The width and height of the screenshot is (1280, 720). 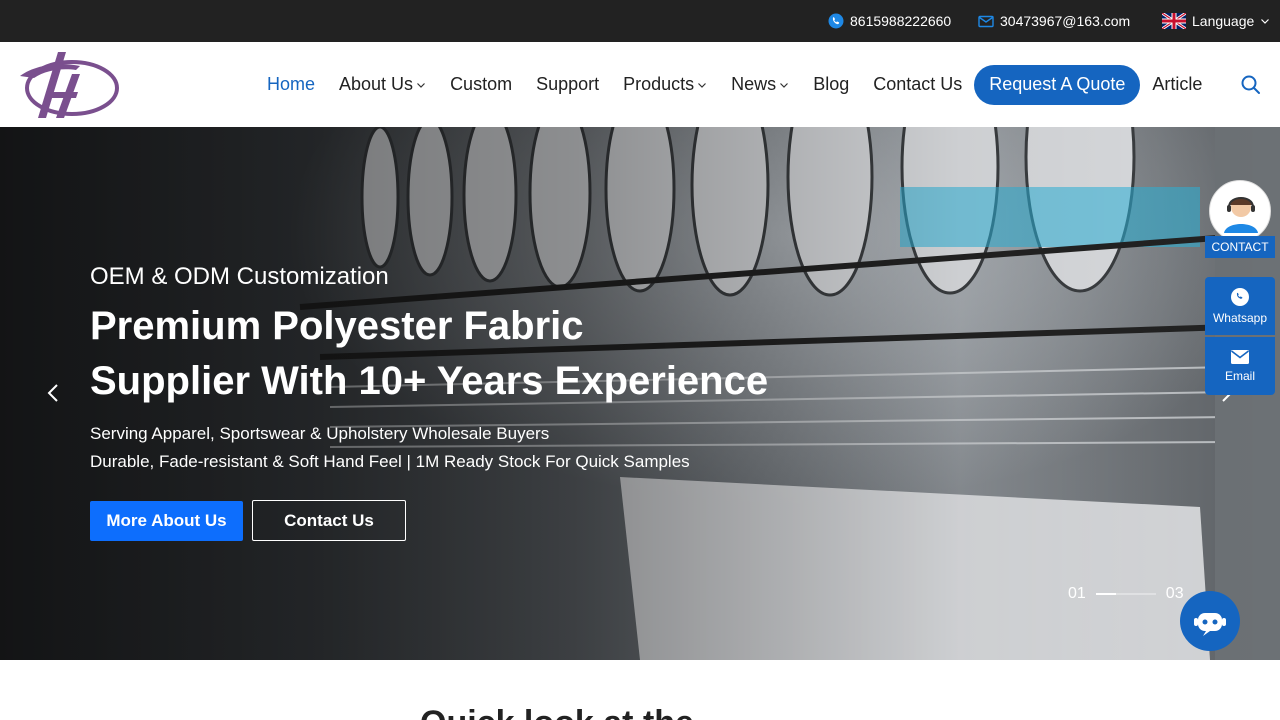 I want to click on email-contact: 30473967@163.com, so click(x=1054, y=21).